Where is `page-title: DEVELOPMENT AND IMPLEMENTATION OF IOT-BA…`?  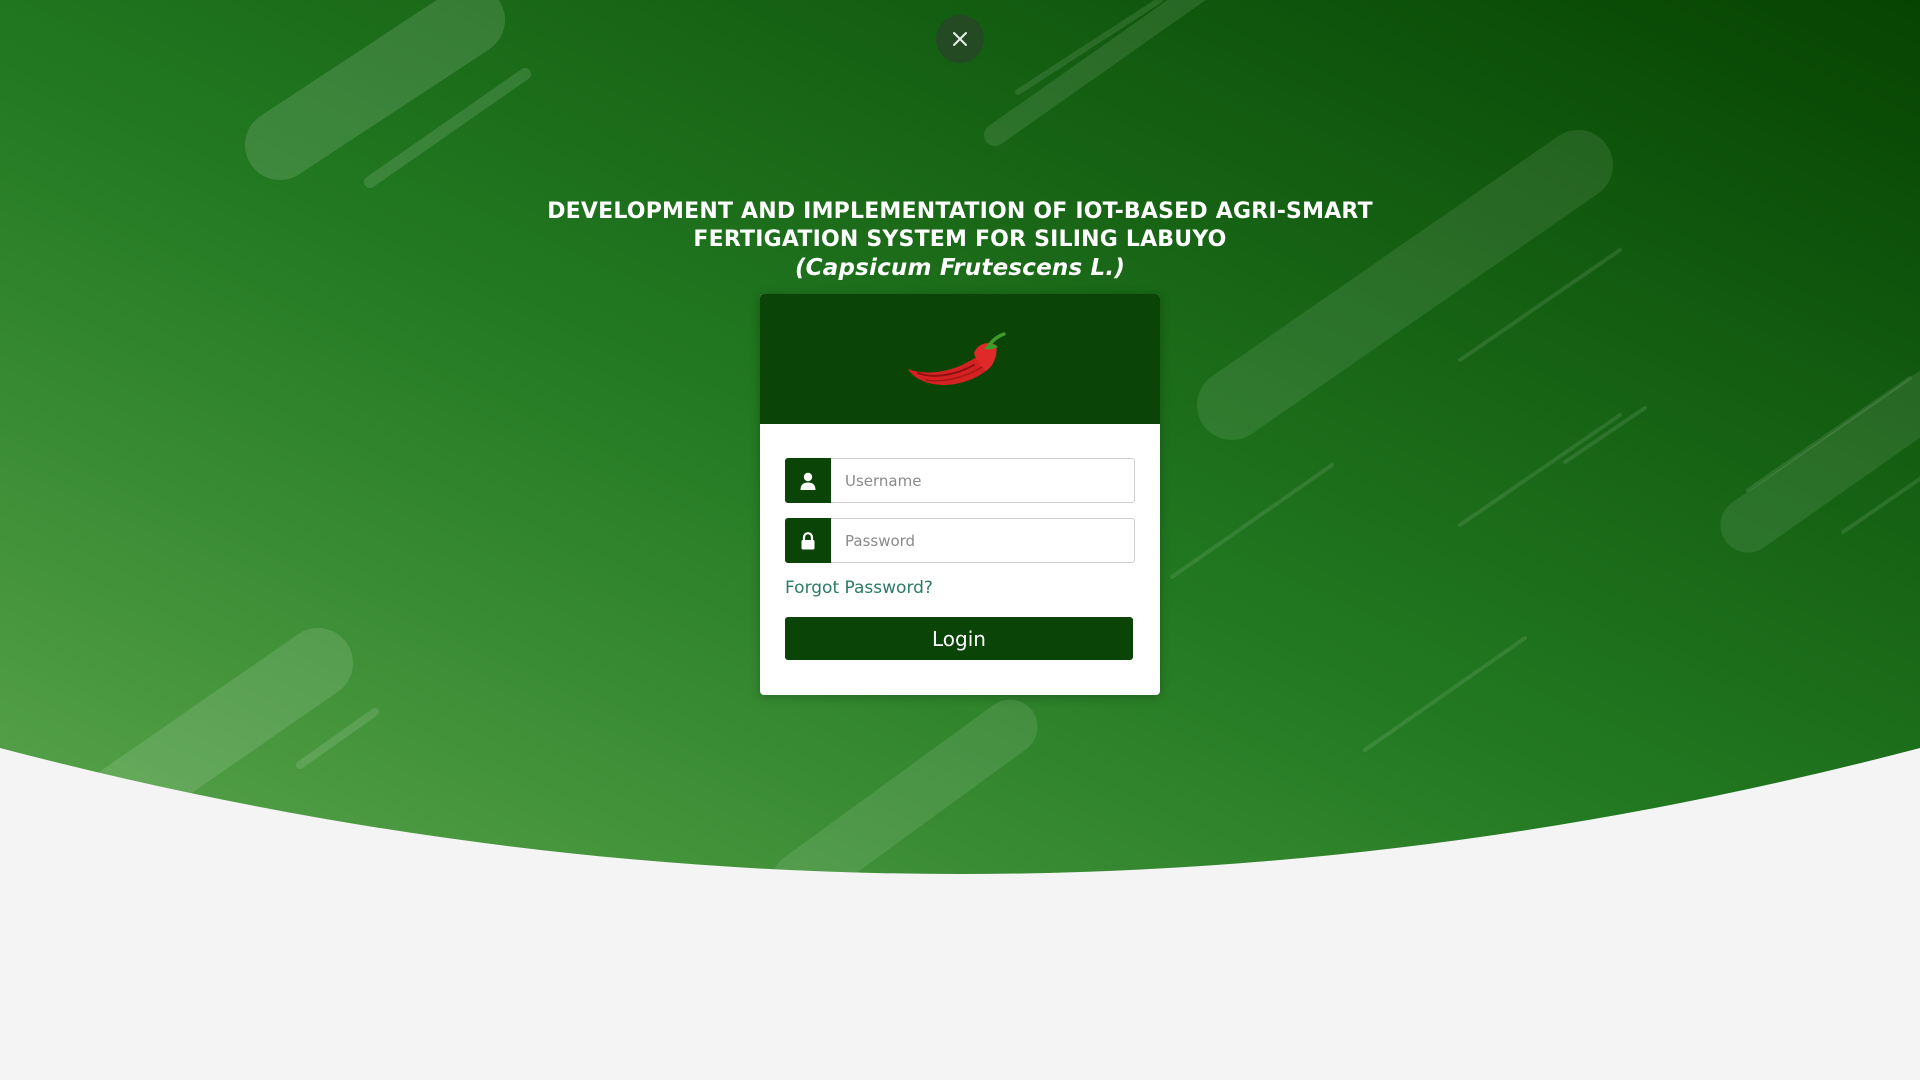
page-title: DEVELOPMENT AND IMPLEMENTATION OF IOT-BA… is located at coordinates (960, 240).